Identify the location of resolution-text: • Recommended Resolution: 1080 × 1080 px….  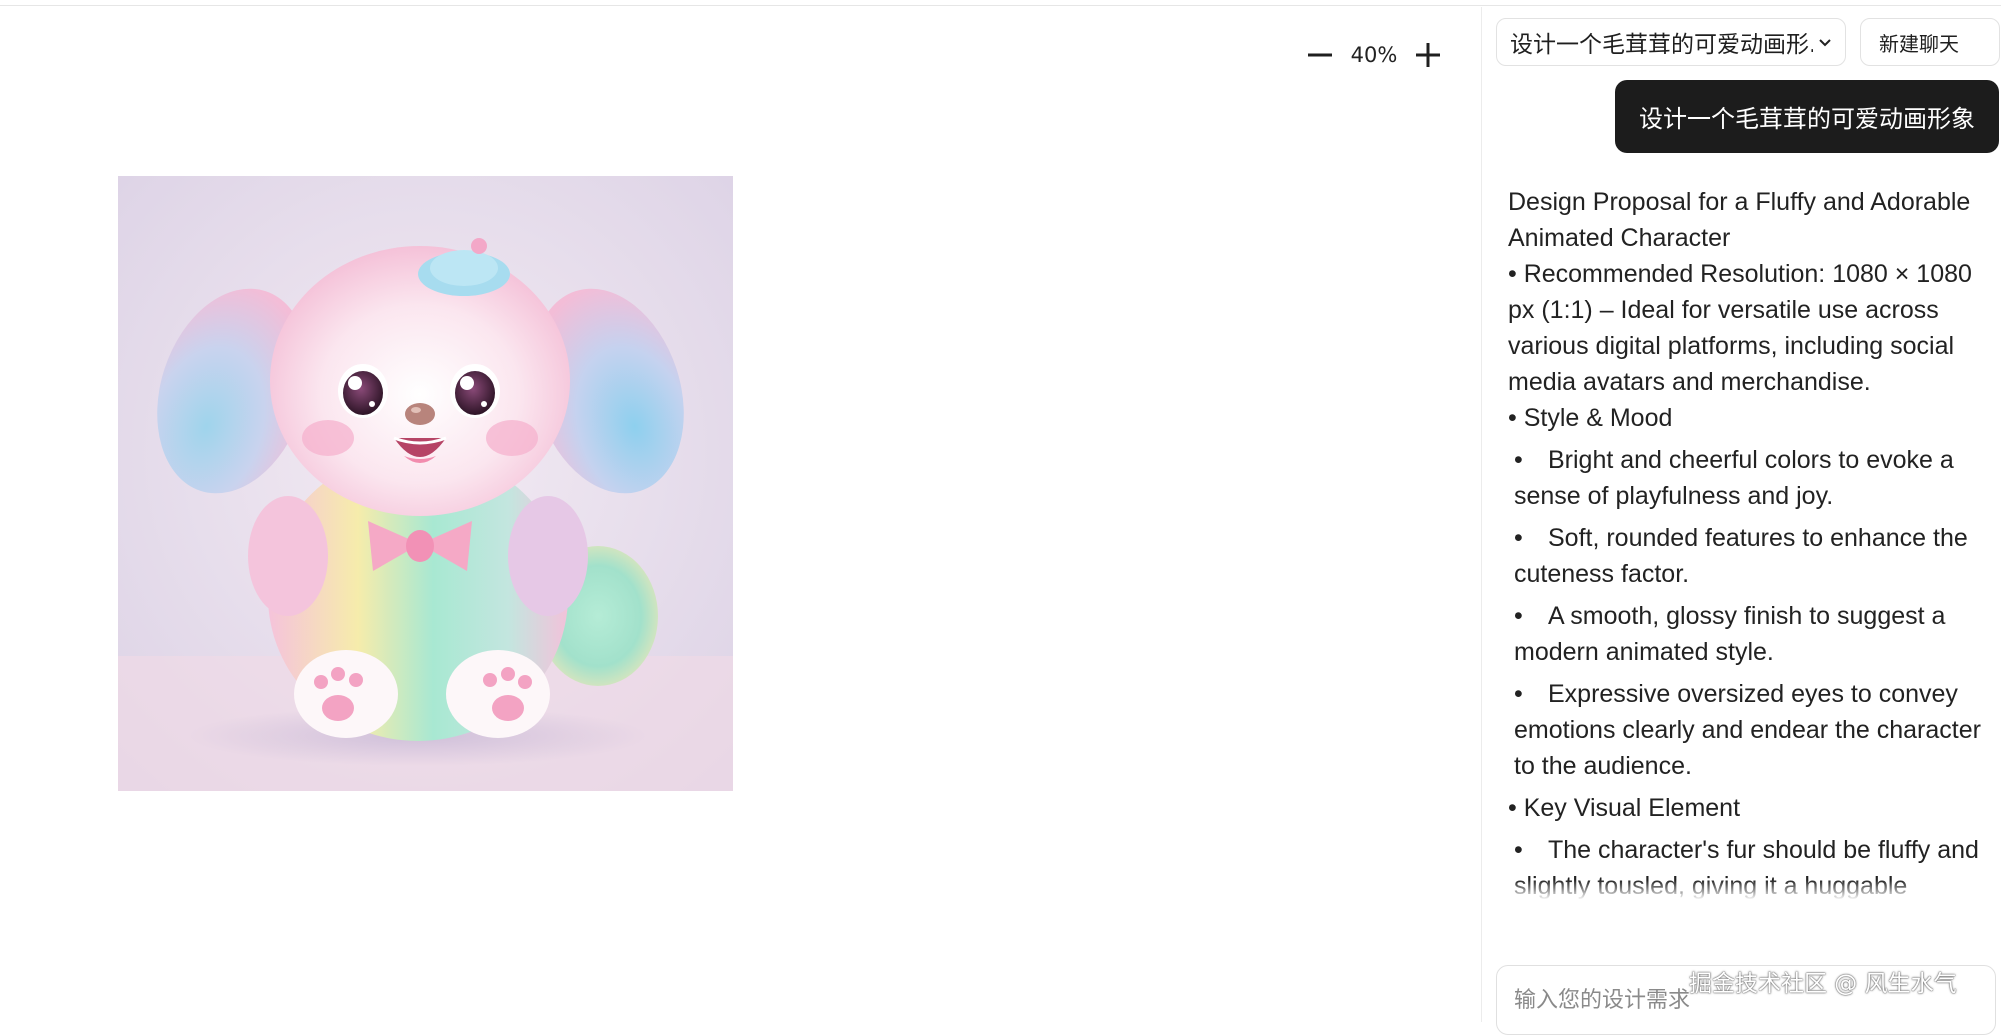
(1740, 328).